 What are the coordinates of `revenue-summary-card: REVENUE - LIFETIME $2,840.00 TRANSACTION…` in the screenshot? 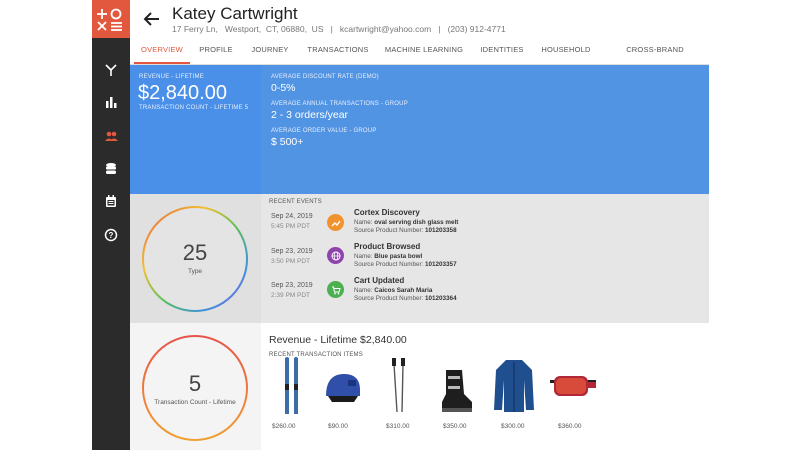 It's located at (195, 129).